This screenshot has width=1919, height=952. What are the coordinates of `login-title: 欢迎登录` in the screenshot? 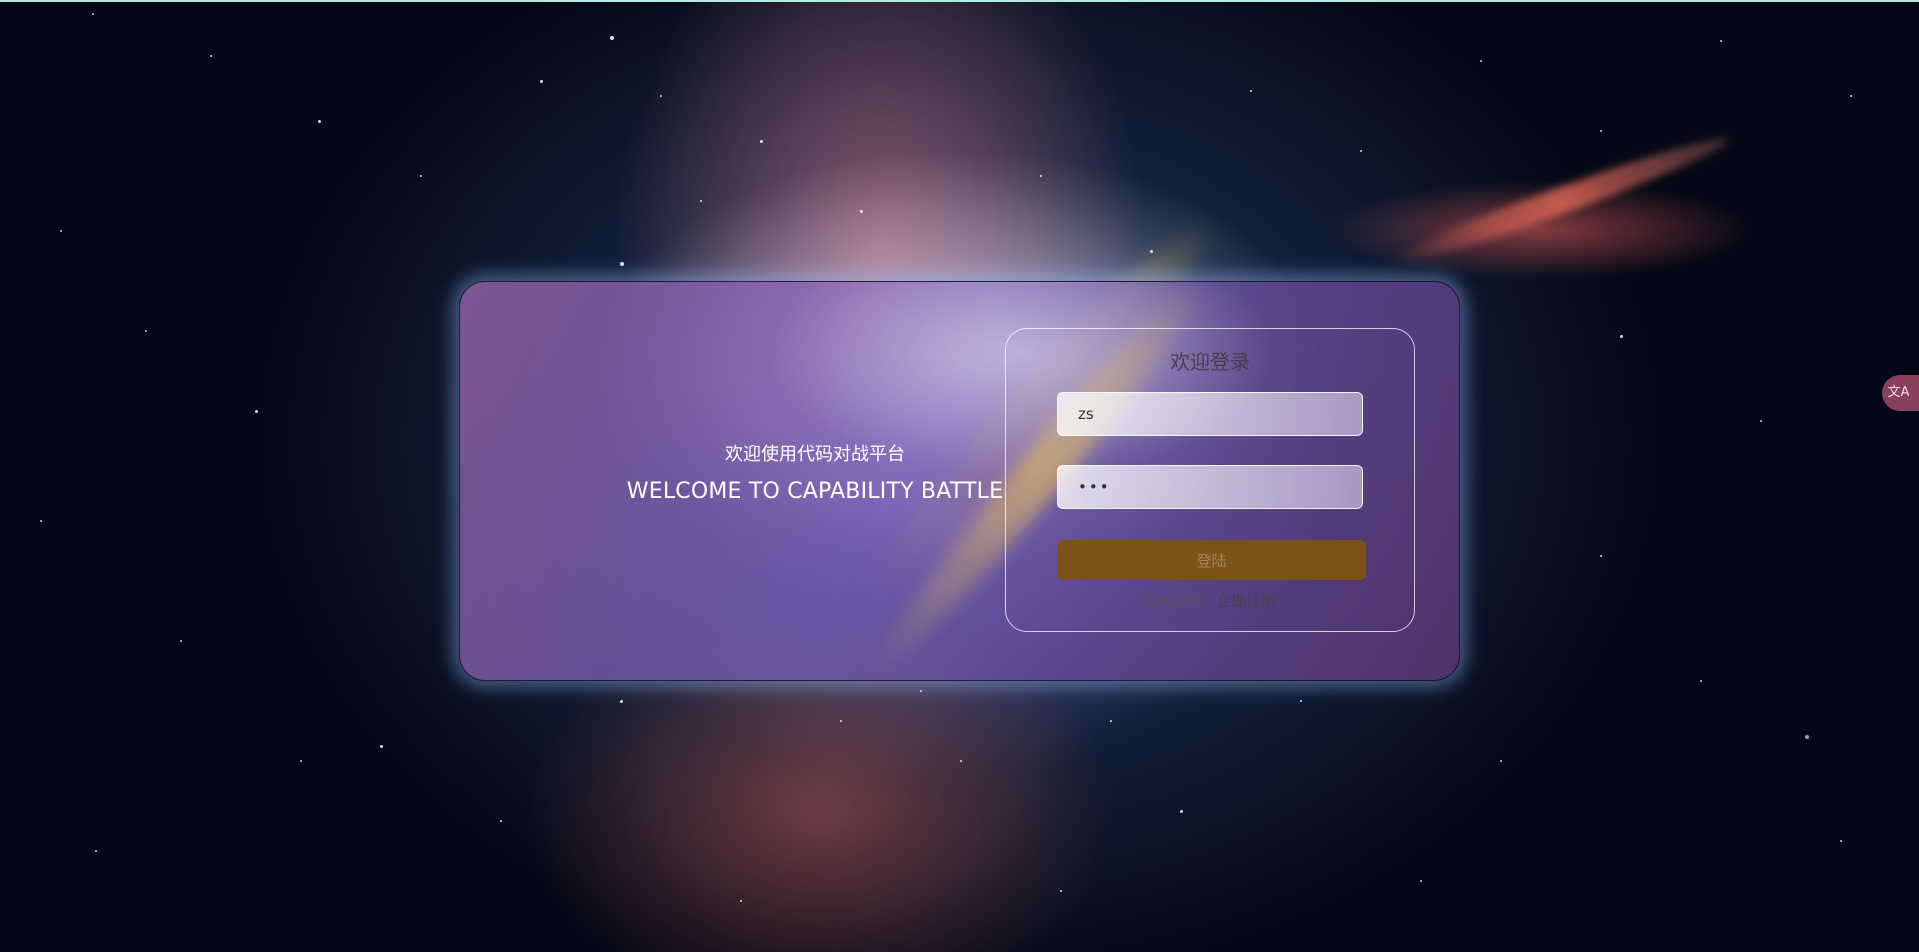 It's located at (1210, 362).